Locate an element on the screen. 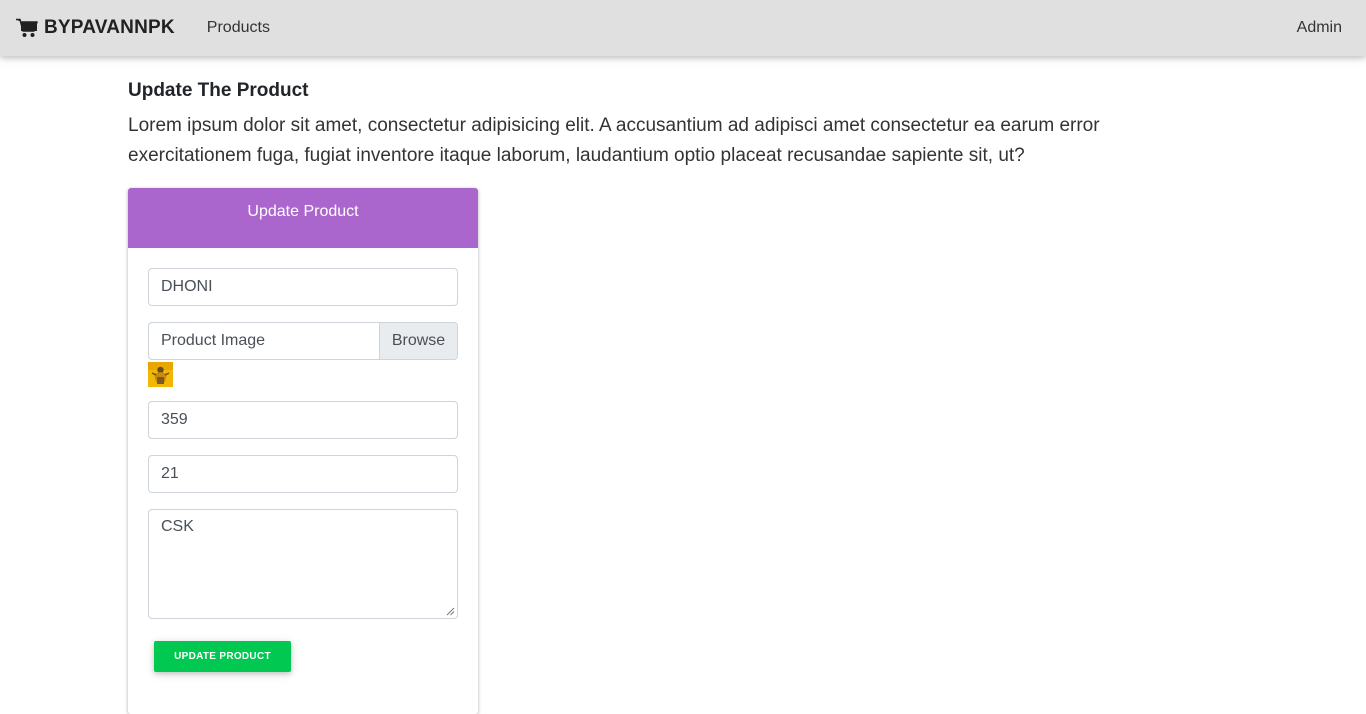 This screenshot has width=1366, height=714. page-title: Update The Product is located at coordinates (218, 90).